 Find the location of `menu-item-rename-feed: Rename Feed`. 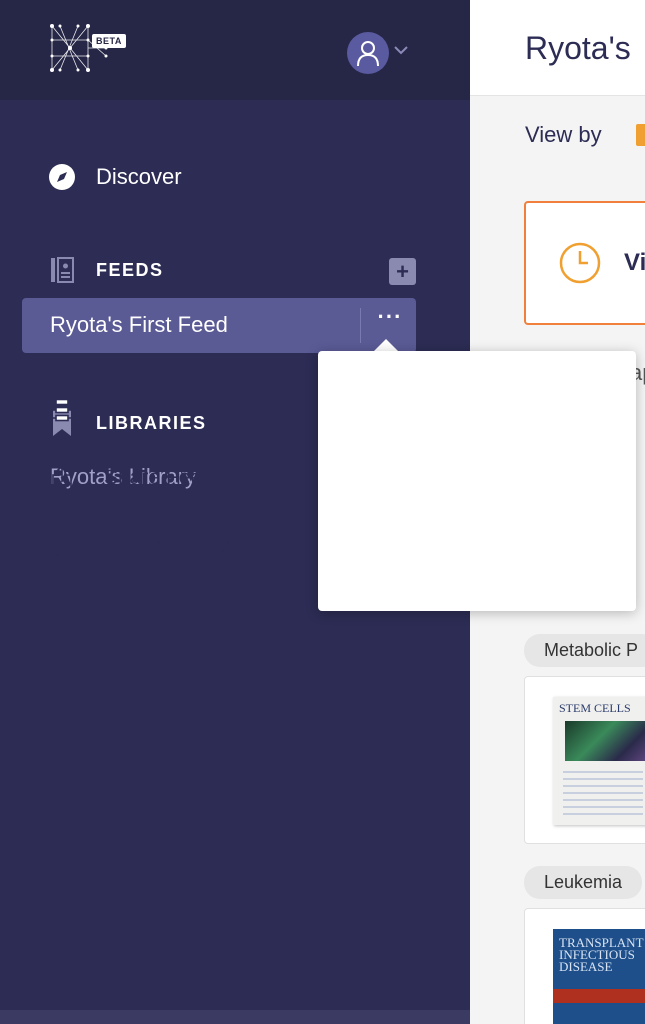

menu-item-rename-feed: Rename Feed is located at coordinates (159, 546).